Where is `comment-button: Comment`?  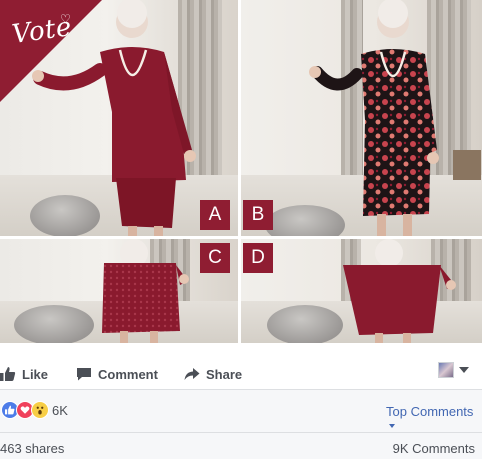
comment-button: Comment is located at coordinates (117, 374).